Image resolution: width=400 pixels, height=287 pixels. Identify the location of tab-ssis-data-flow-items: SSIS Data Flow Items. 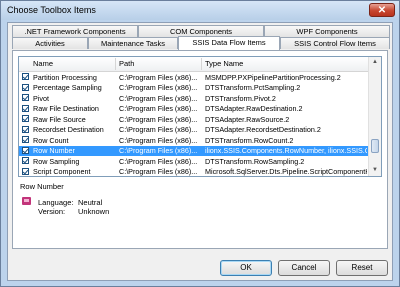
(229, 43).